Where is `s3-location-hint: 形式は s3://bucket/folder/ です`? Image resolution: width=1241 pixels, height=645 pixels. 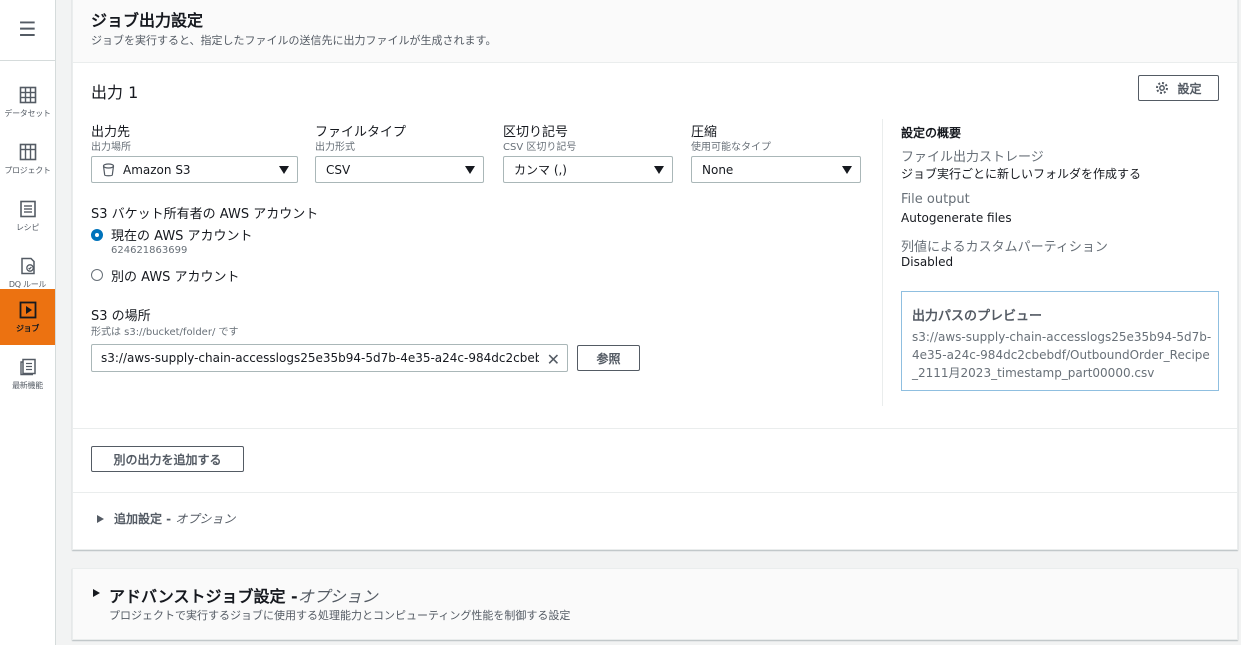
s3-location-hint: 形式は s3://bucket/folder/ です is located at coordinates (165, 332).